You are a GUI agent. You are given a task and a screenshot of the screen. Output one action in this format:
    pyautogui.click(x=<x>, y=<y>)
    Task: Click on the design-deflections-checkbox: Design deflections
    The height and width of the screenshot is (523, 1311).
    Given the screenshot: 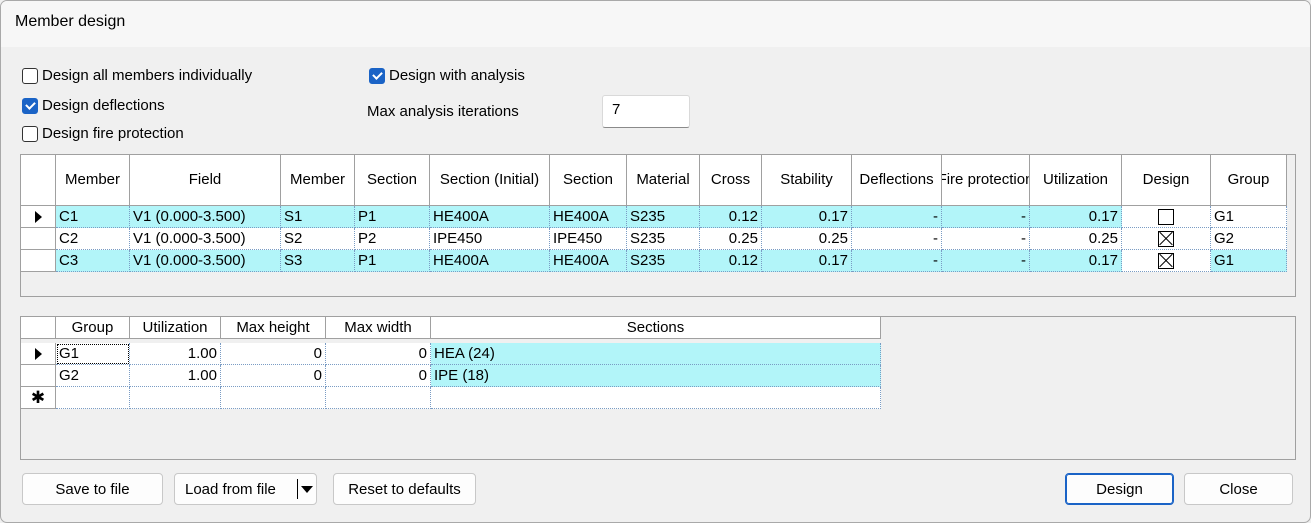 What is the action you would take?
    pyautogui.click(x=93, y=105)
    